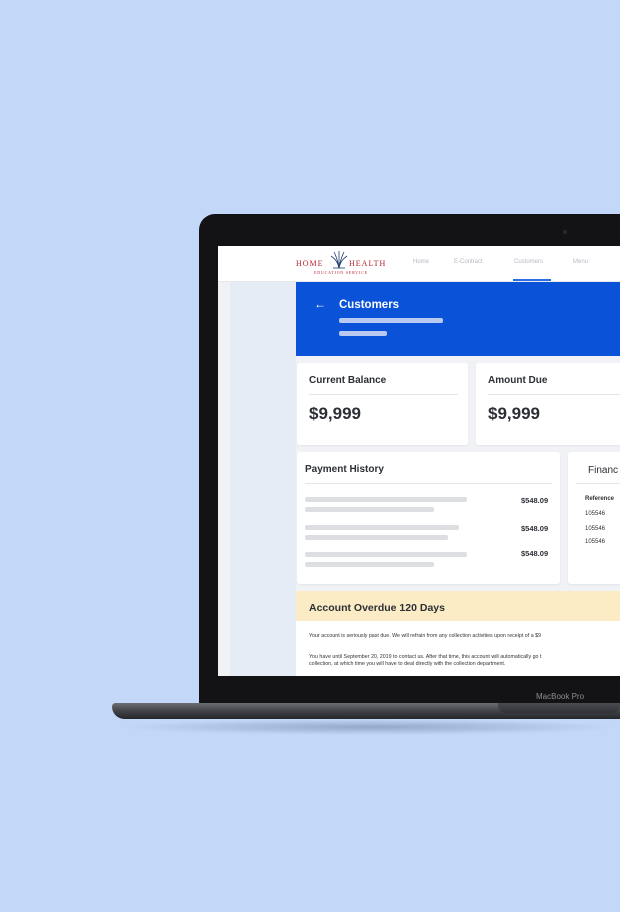 The height and width of the screenshot is (912, 620). Describe the element at coordinates (310, 263) in the screenshot. I see `logo-text-left: Home` at that location.